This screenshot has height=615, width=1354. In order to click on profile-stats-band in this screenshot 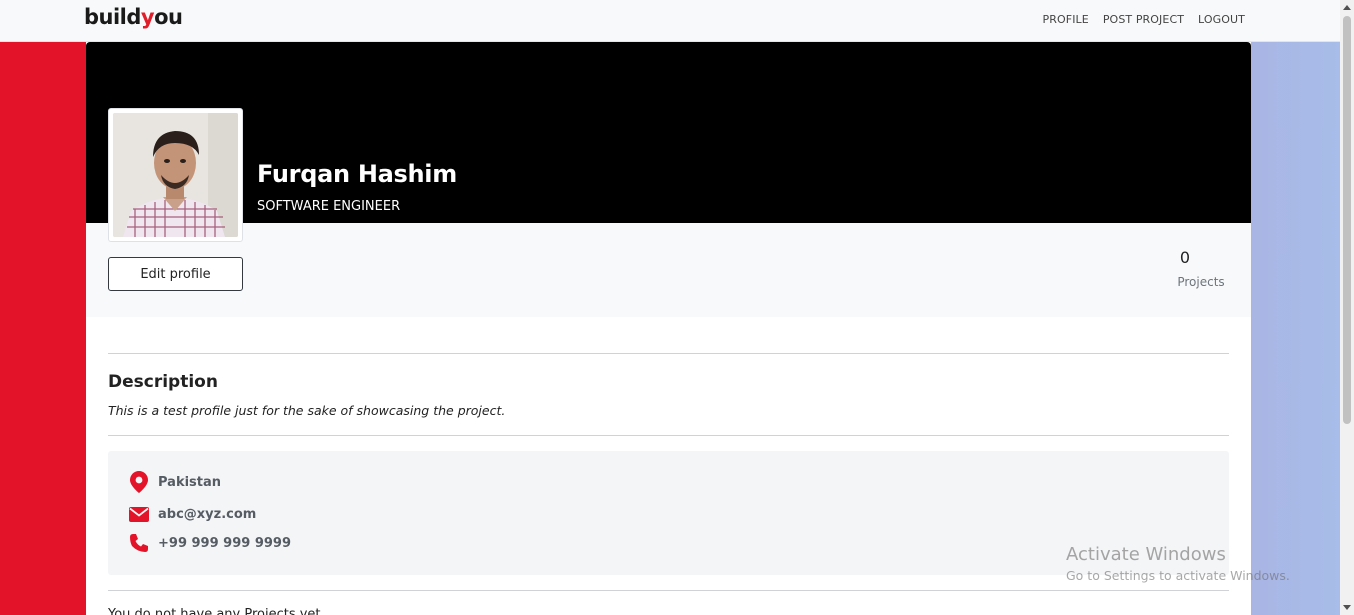, I will do `click(668, 270)`.